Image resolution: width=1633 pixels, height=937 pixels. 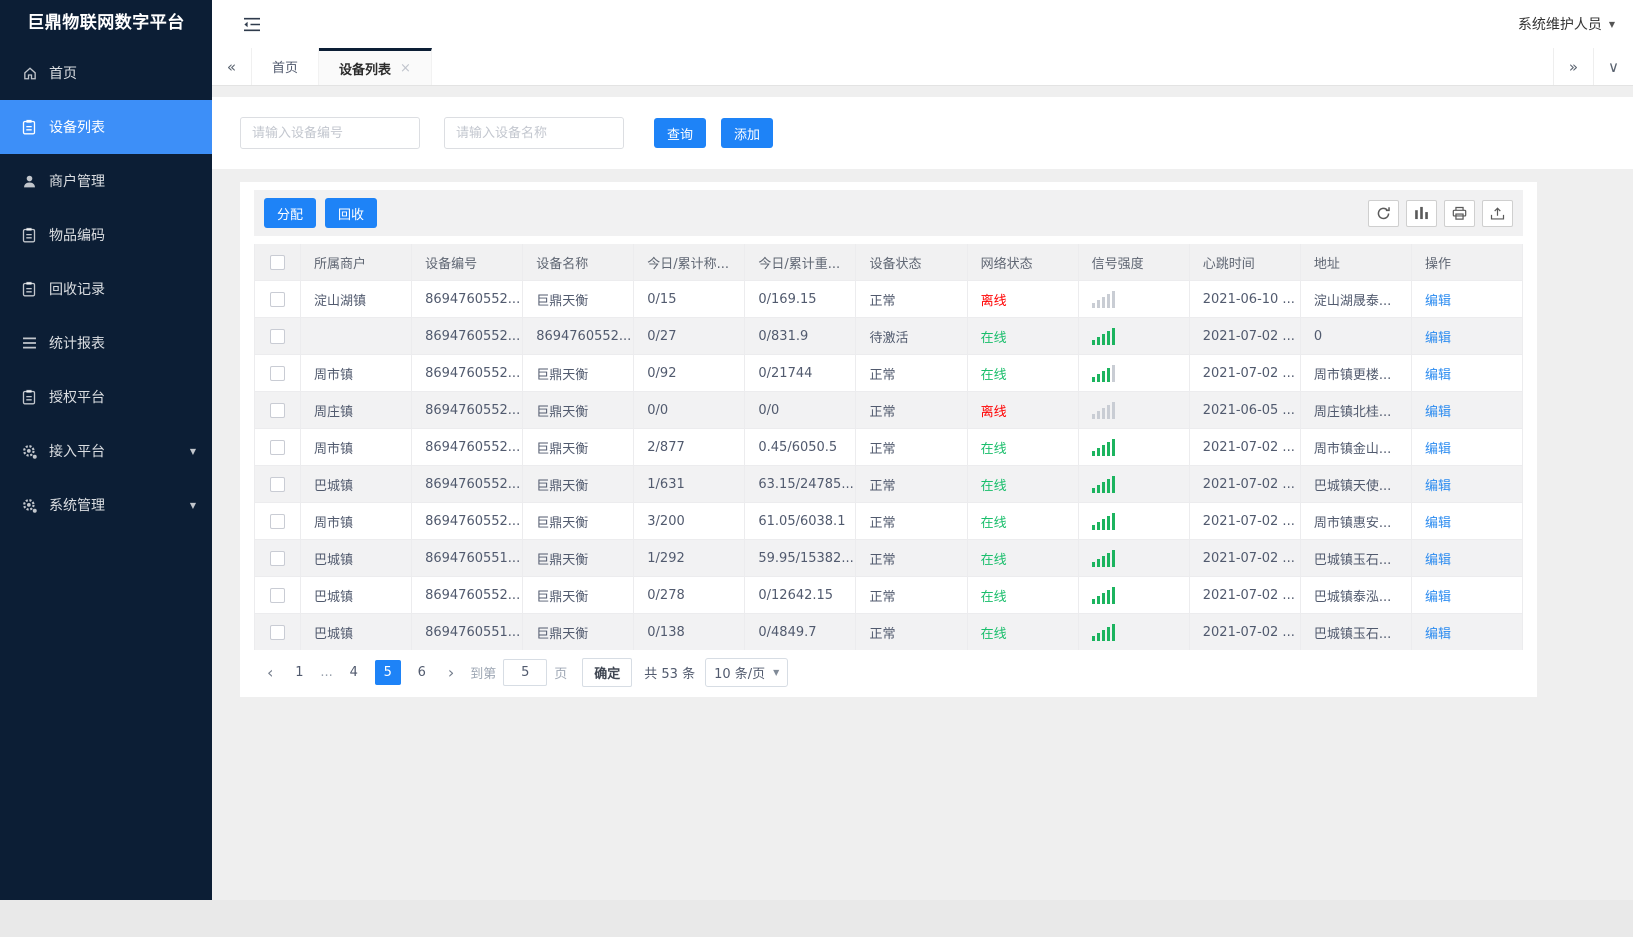 I want to click on page-size-select: 10 条/页 ▼, so click(x=747, y=672).